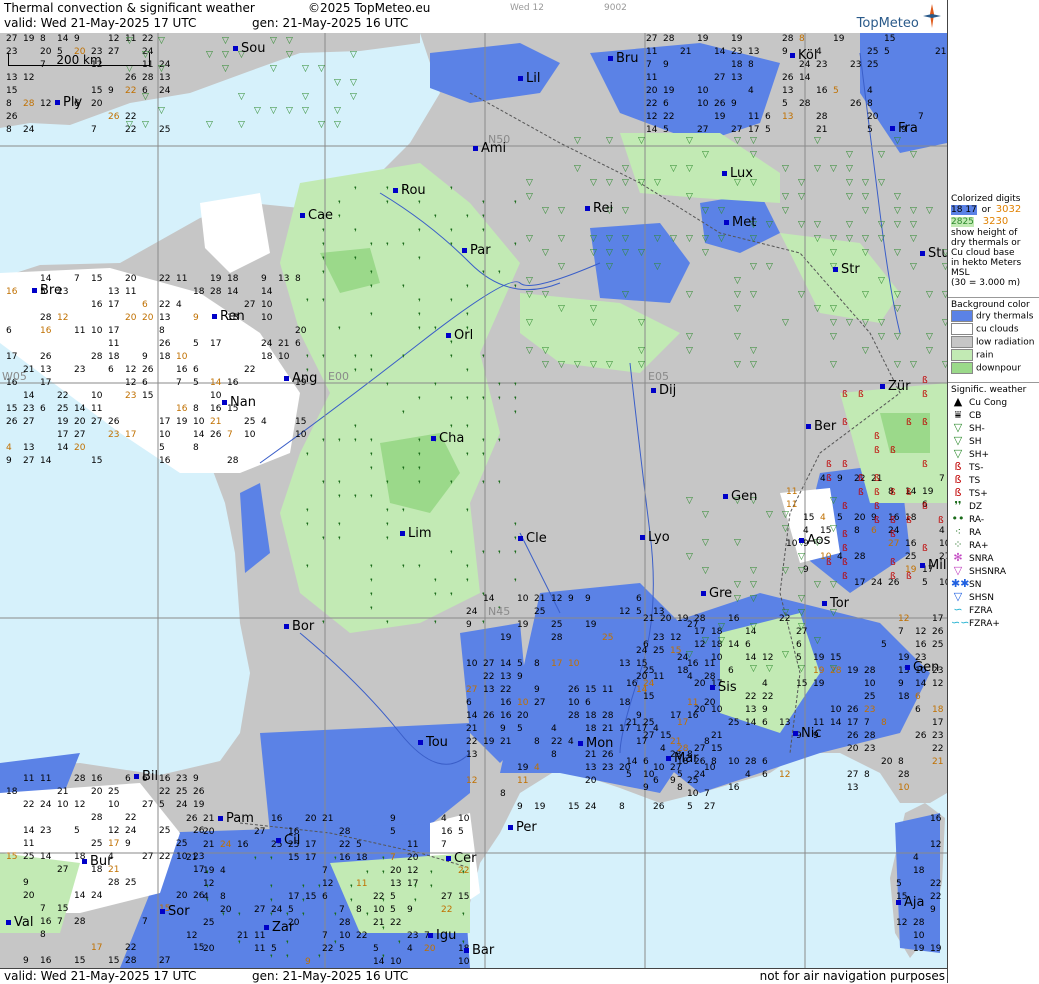  I want to click on cell-value: 14, so click(199, 435).